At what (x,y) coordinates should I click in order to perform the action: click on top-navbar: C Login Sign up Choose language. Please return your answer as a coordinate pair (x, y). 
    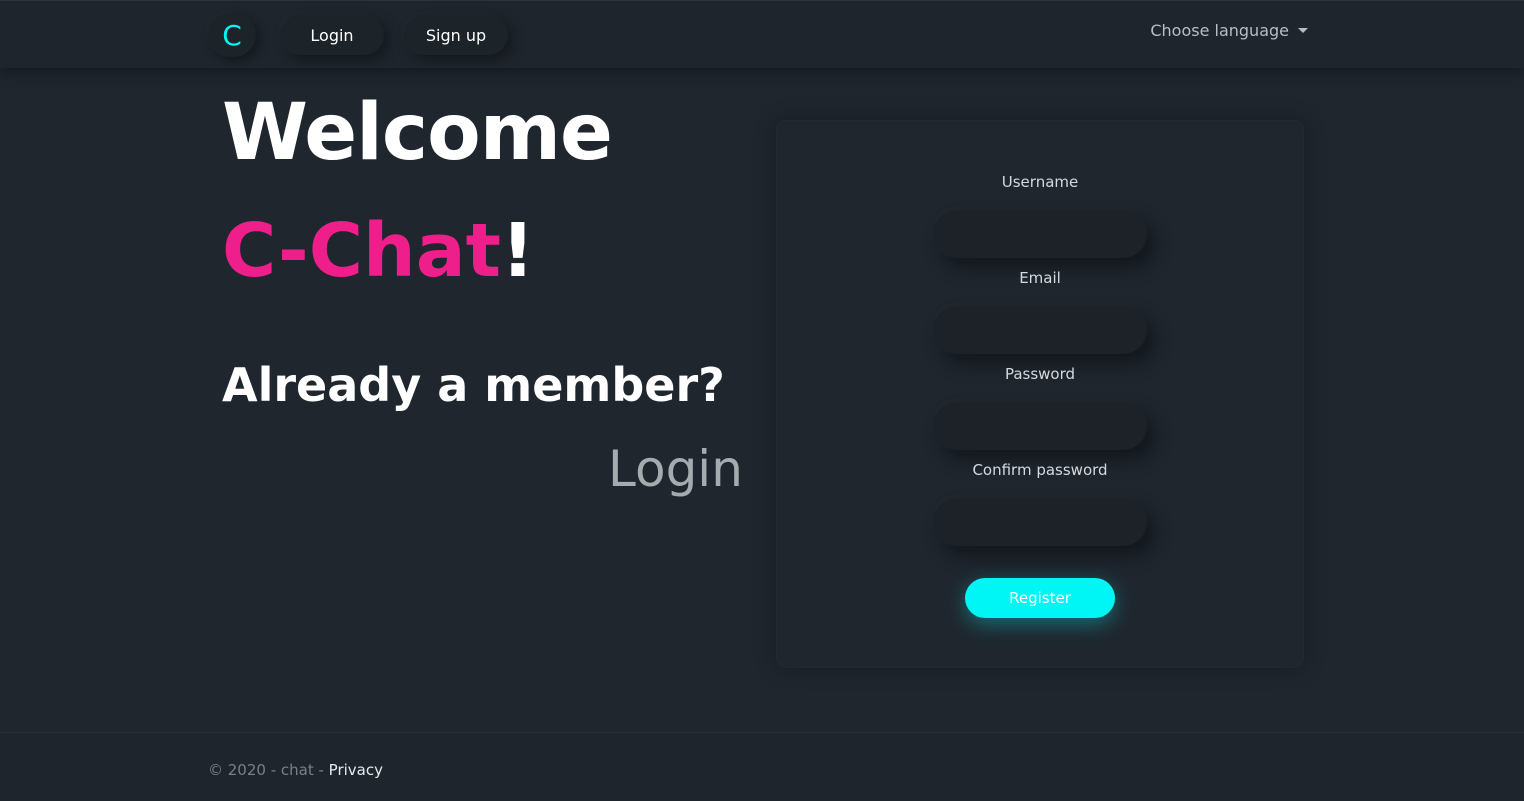
    Looking at the image, I should click on (762, 34).